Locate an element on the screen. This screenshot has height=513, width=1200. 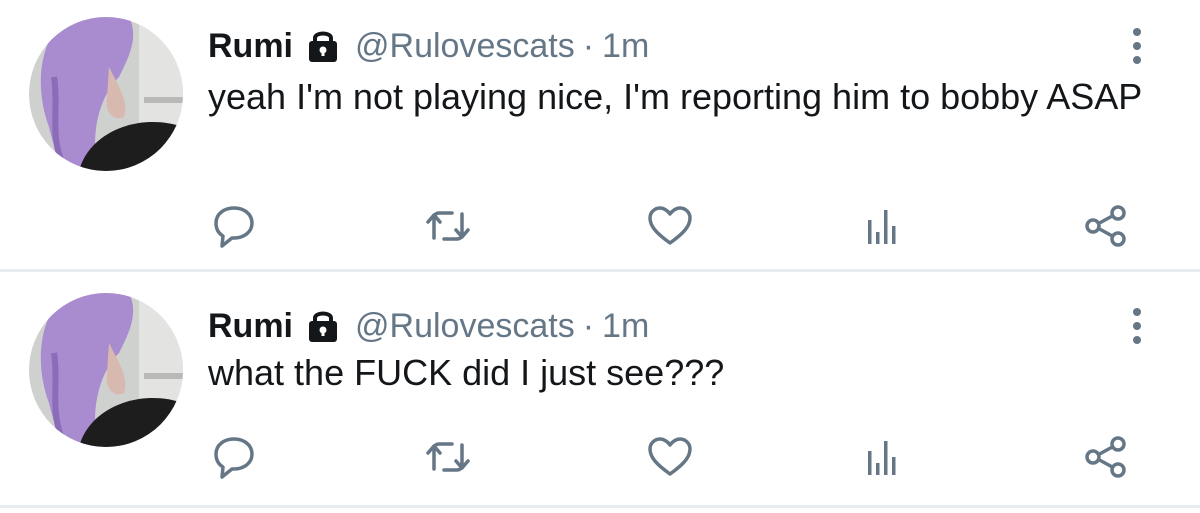
tweet-text: what the FUCK did I just see??? is located at coordinates (466, 372).